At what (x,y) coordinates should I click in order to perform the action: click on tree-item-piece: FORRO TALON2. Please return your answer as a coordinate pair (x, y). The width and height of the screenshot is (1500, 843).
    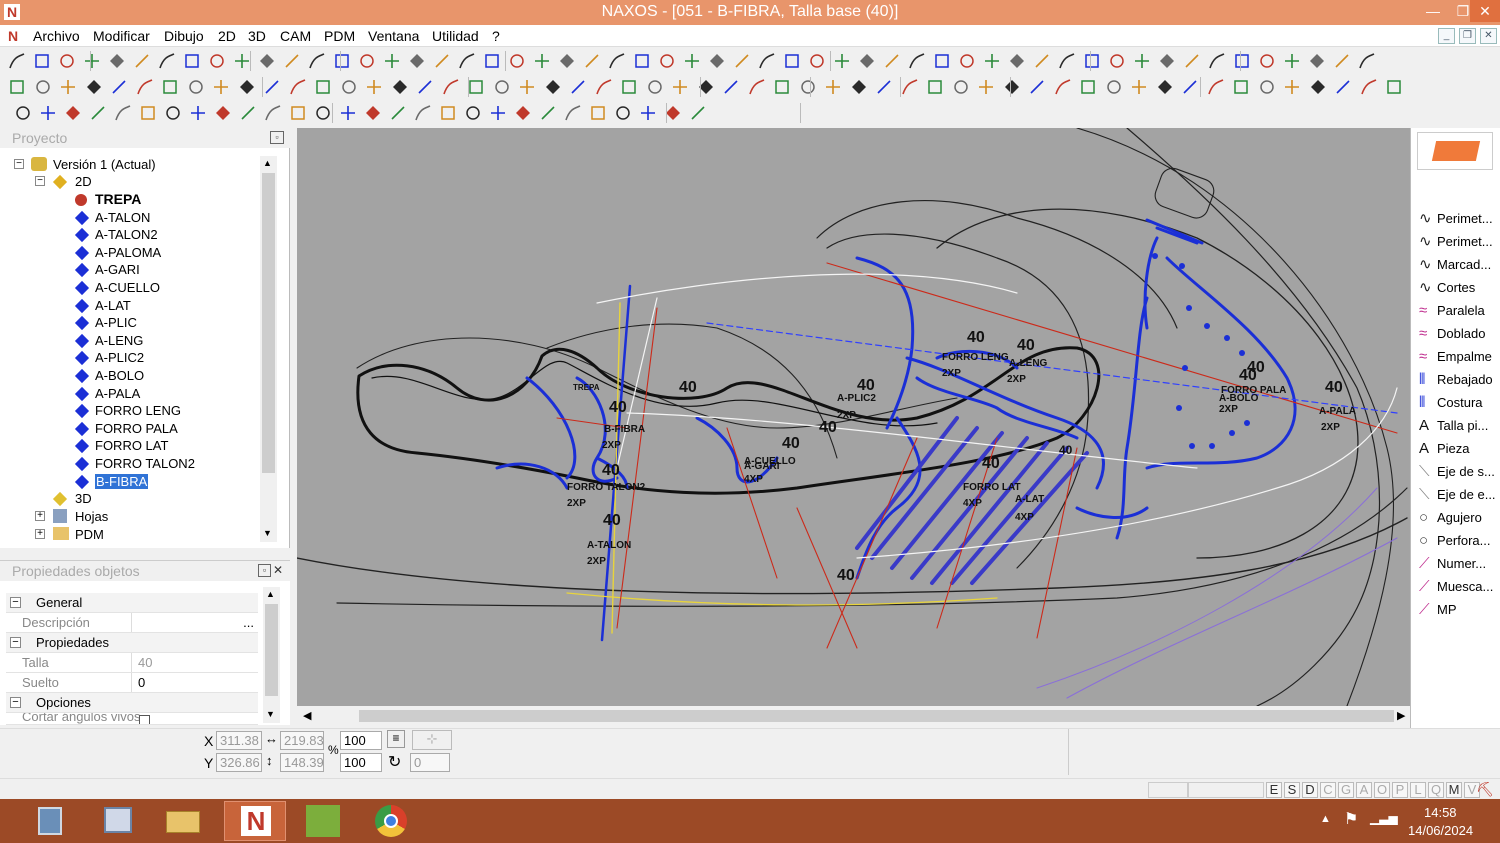
    Looking at the image, I should click on (145, 463).